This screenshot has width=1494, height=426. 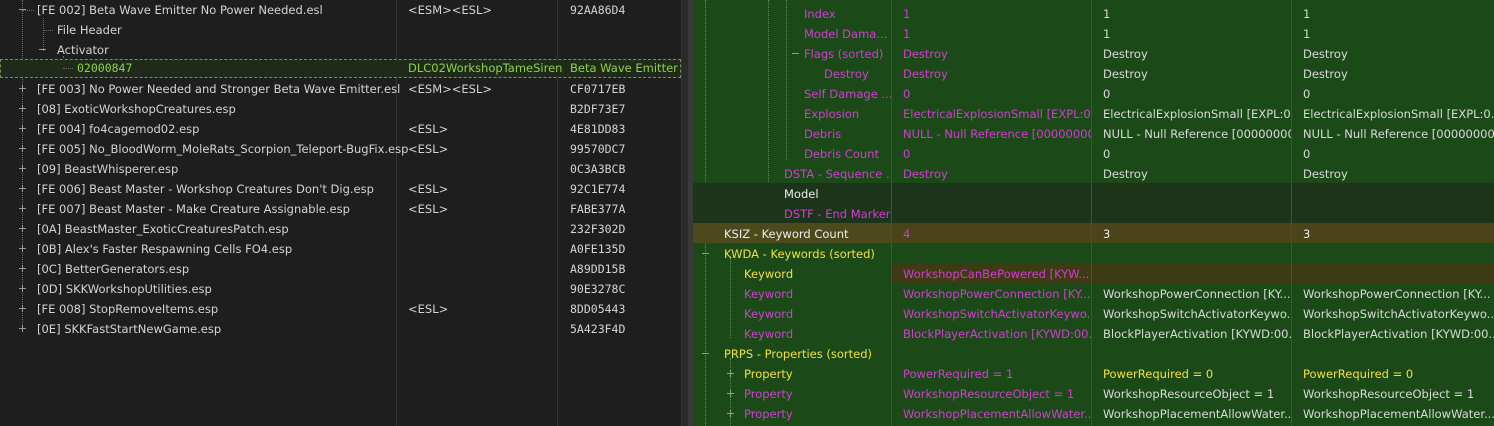 What do you see at coordinates (1307, 34) in the screenshot?
I see `field-value: 1` at bounding box center [1307, 34].